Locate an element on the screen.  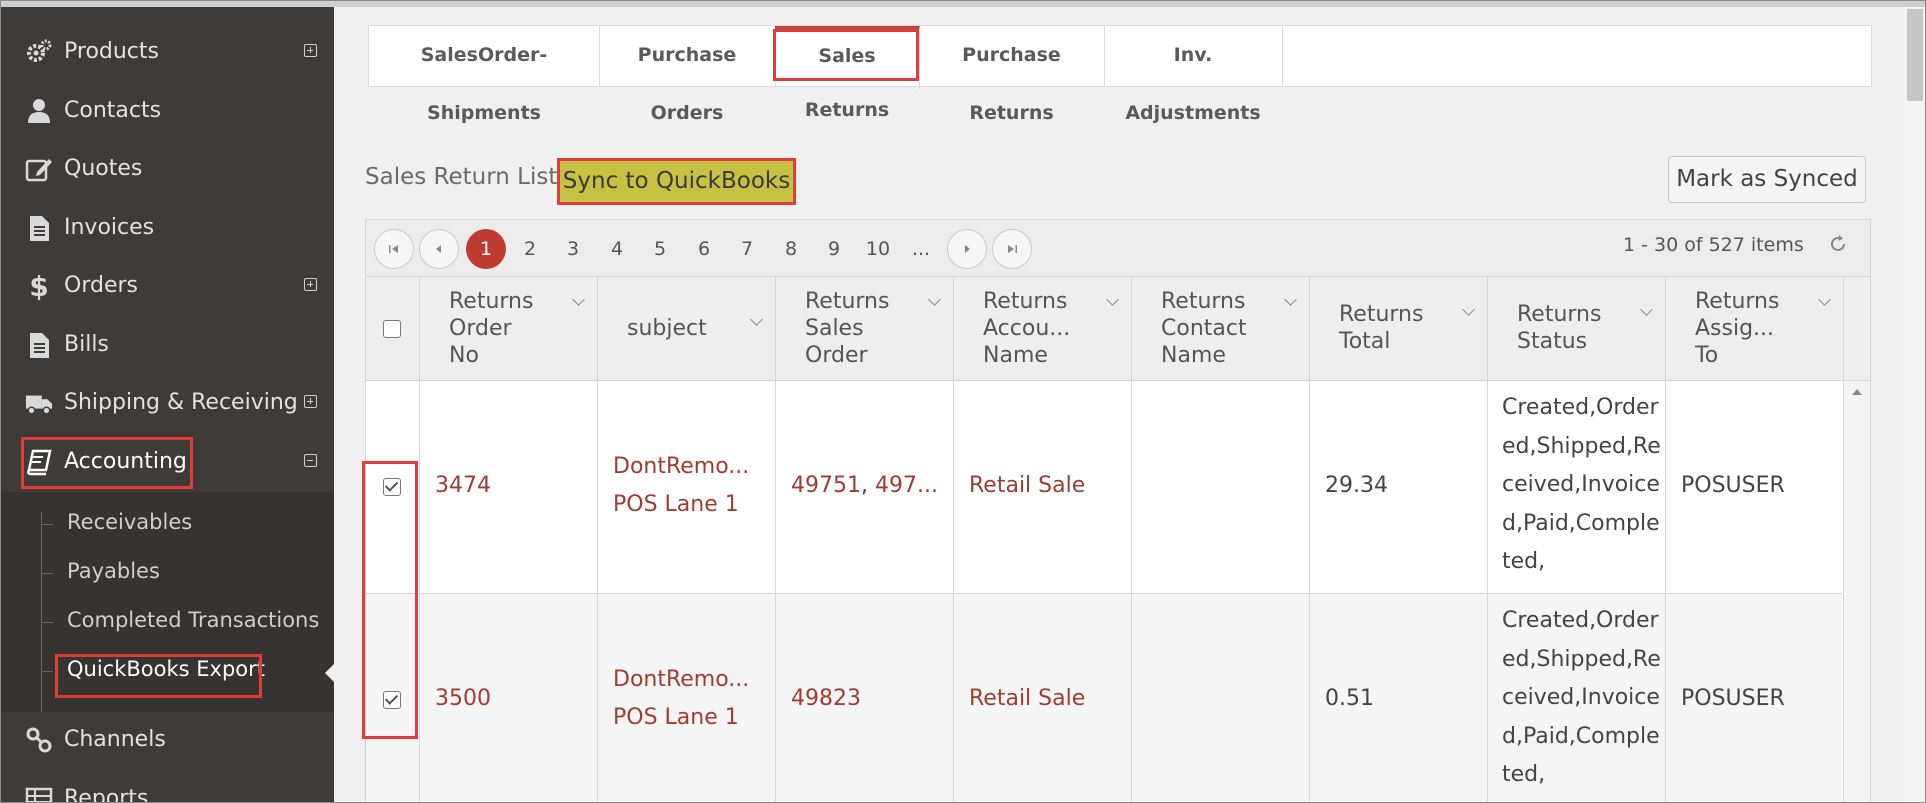
sidebar-item-contacts: Contacts is located at coordinates (167, 111).